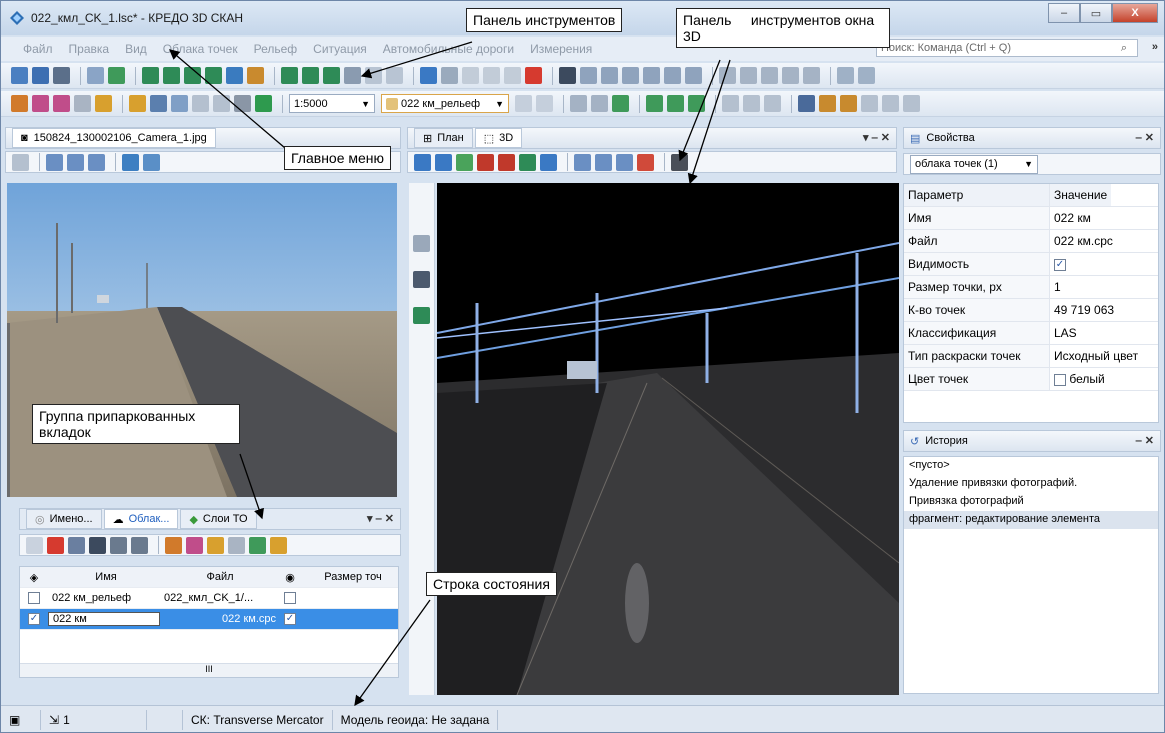 Image resolution: width=1165 pixels, height=733 pixels. I want to click on table-icon, so click(806, 103).